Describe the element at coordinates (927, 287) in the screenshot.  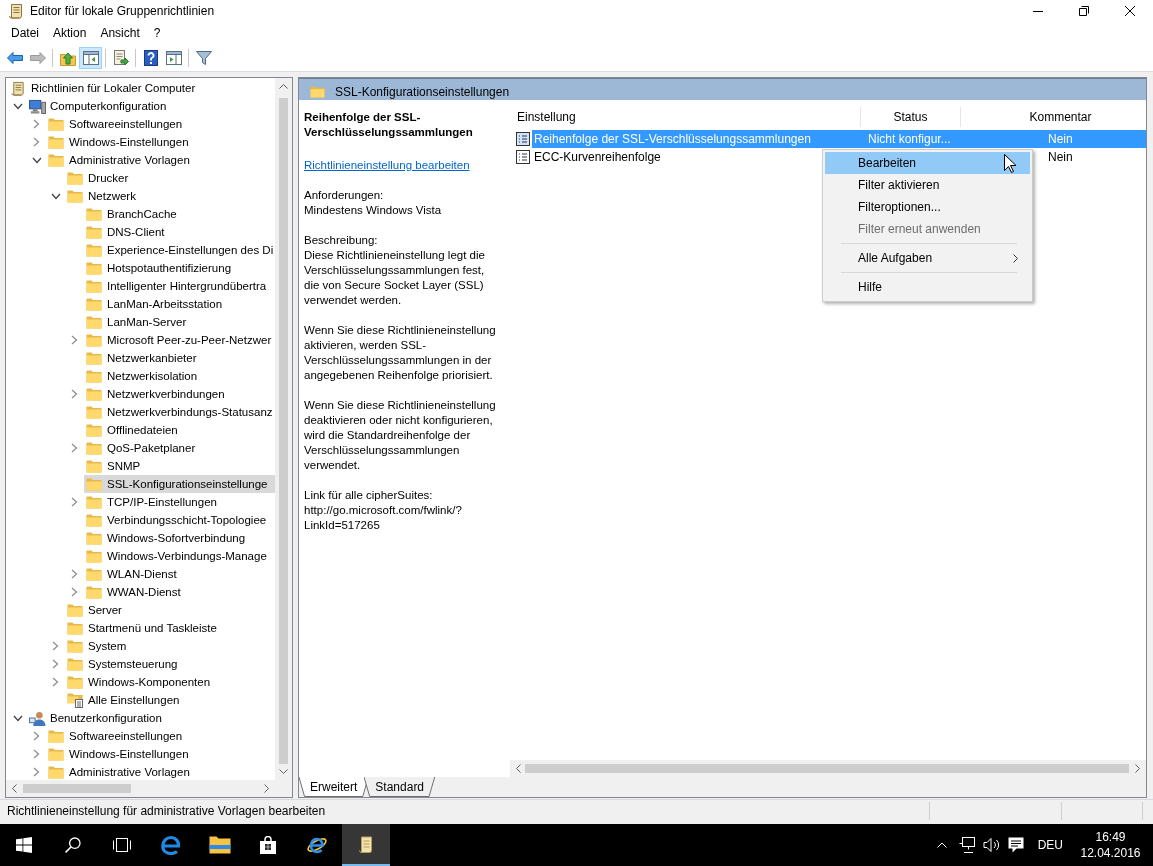
I see `menu-item: Hilfe` at that location.